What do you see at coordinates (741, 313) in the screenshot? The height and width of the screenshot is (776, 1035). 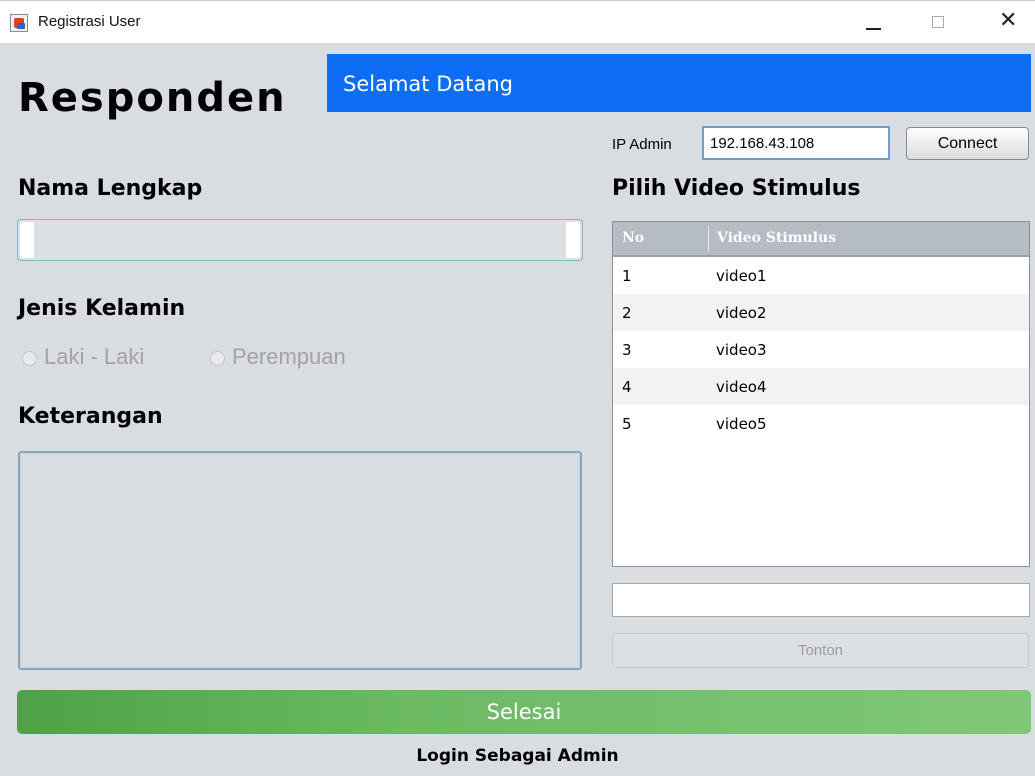 I see `row-video-name: video2` at bounding box center [741, 313].